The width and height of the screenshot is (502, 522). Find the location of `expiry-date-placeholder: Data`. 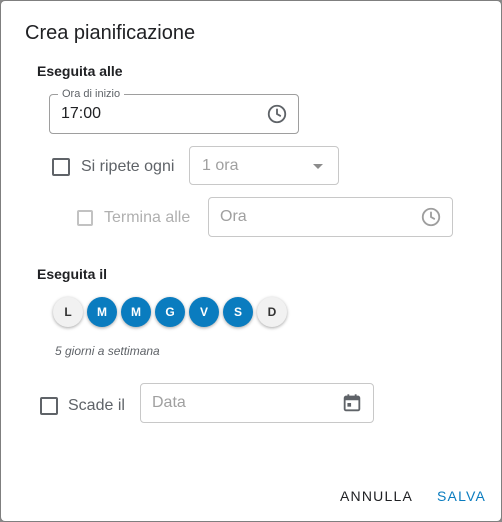

expiry-date-placeholder: Data is located at coordinates (169, 402).